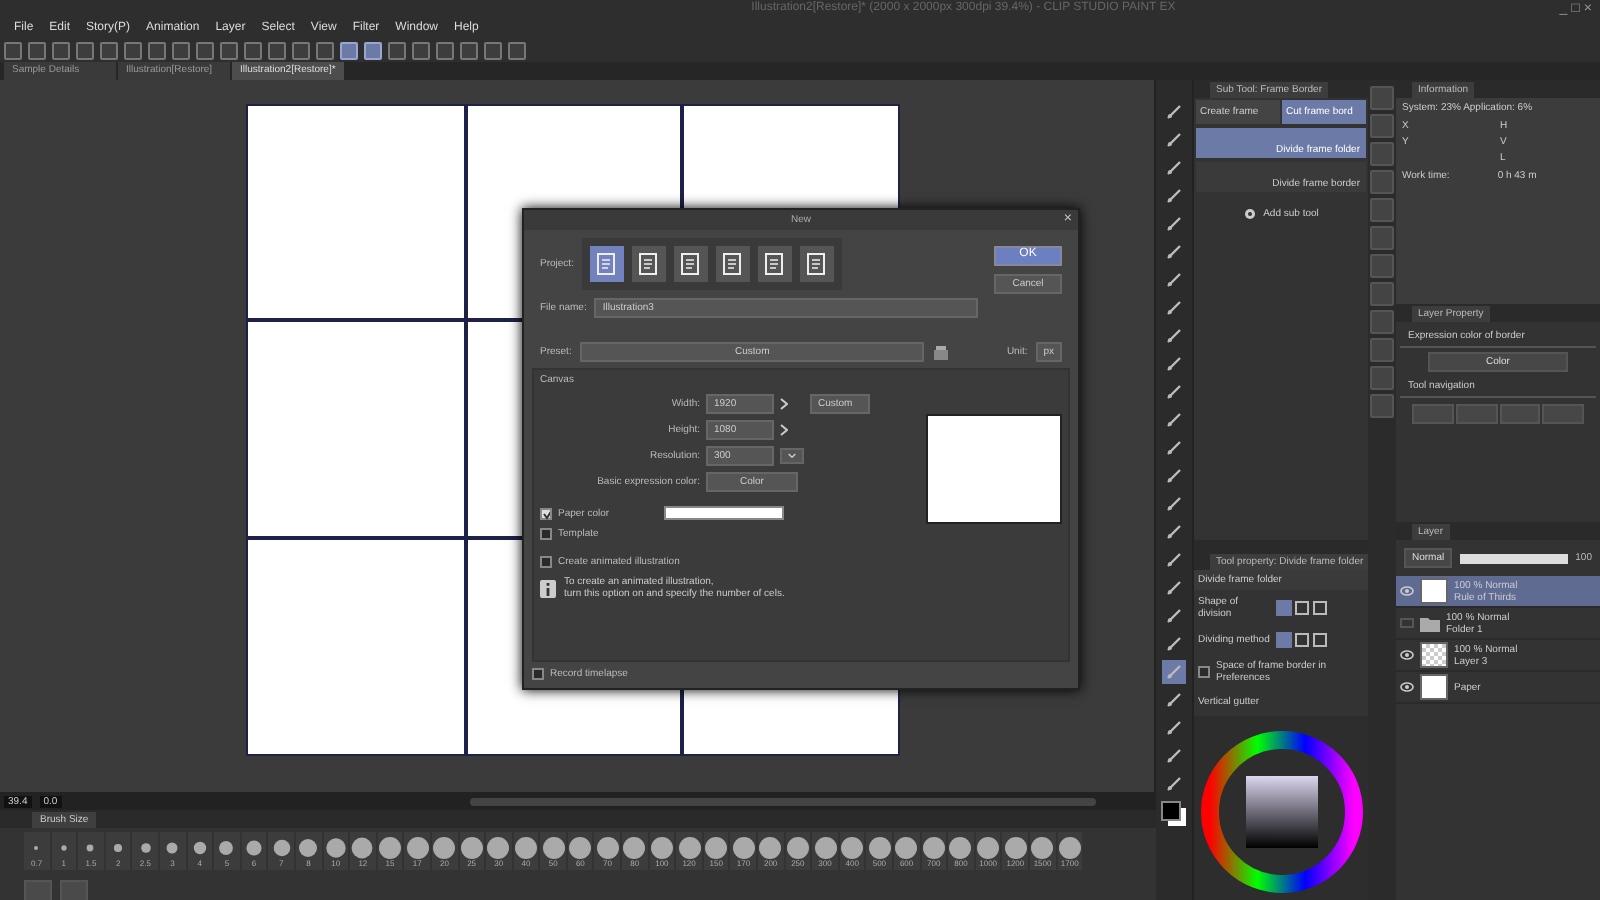  I want to click on dropdown-button, so click(792, 456).